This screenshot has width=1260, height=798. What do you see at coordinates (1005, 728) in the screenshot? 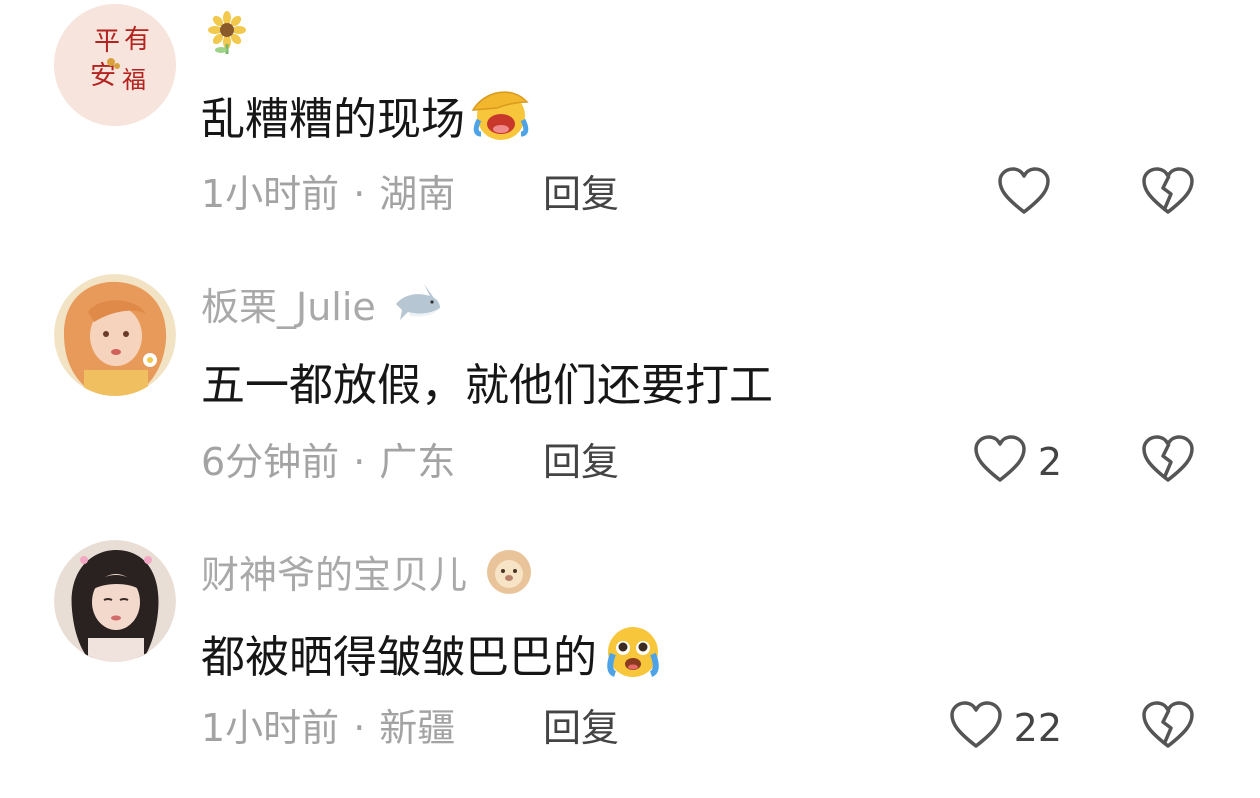
I see `like-button: 22` at bounding box center [1005, 728].